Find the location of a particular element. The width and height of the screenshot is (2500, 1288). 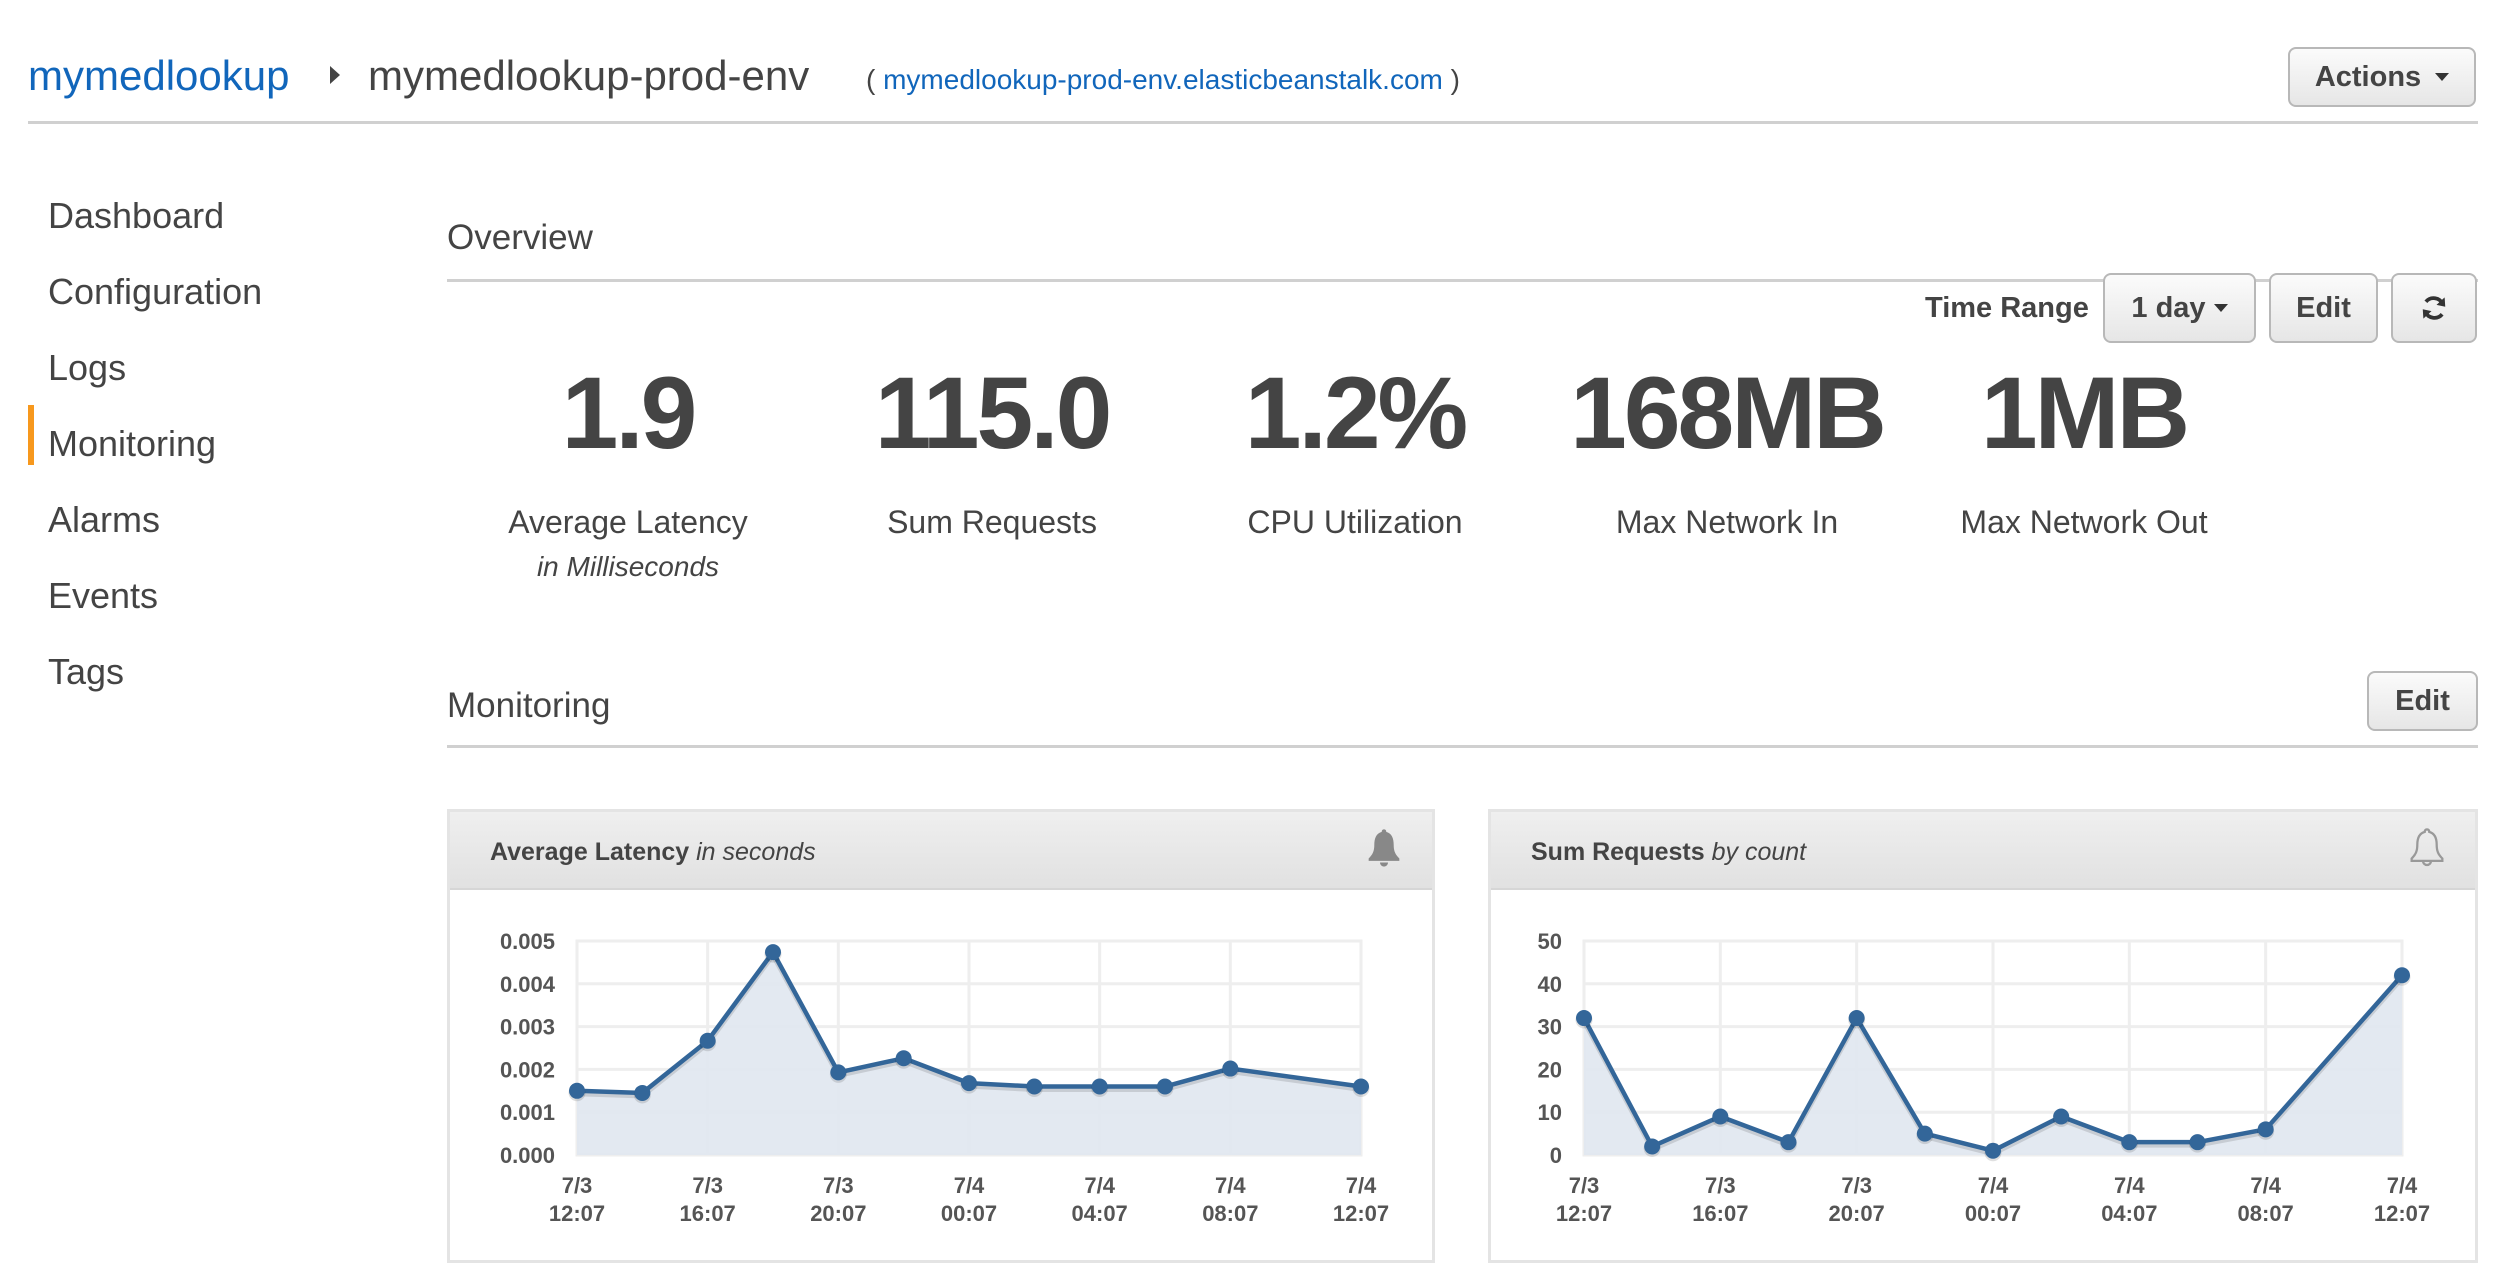

chart-panel-header: Sum Requests by count is located at coordinates (1983, 851).